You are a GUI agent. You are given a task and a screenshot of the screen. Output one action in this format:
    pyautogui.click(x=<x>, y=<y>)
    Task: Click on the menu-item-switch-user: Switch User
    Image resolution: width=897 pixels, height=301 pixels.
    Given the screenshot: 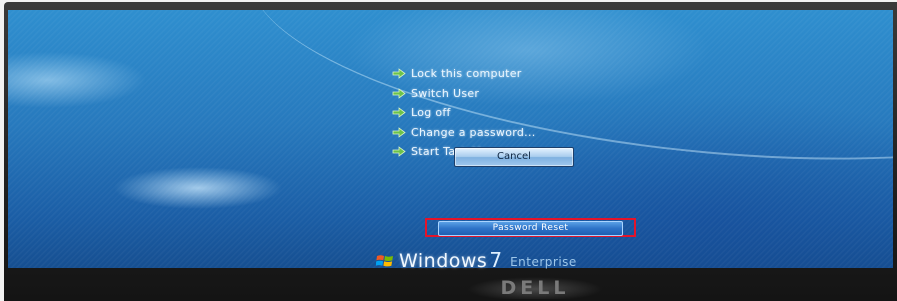 What is the action you would take?
    pyautogui.click(x=512, y=94)
    